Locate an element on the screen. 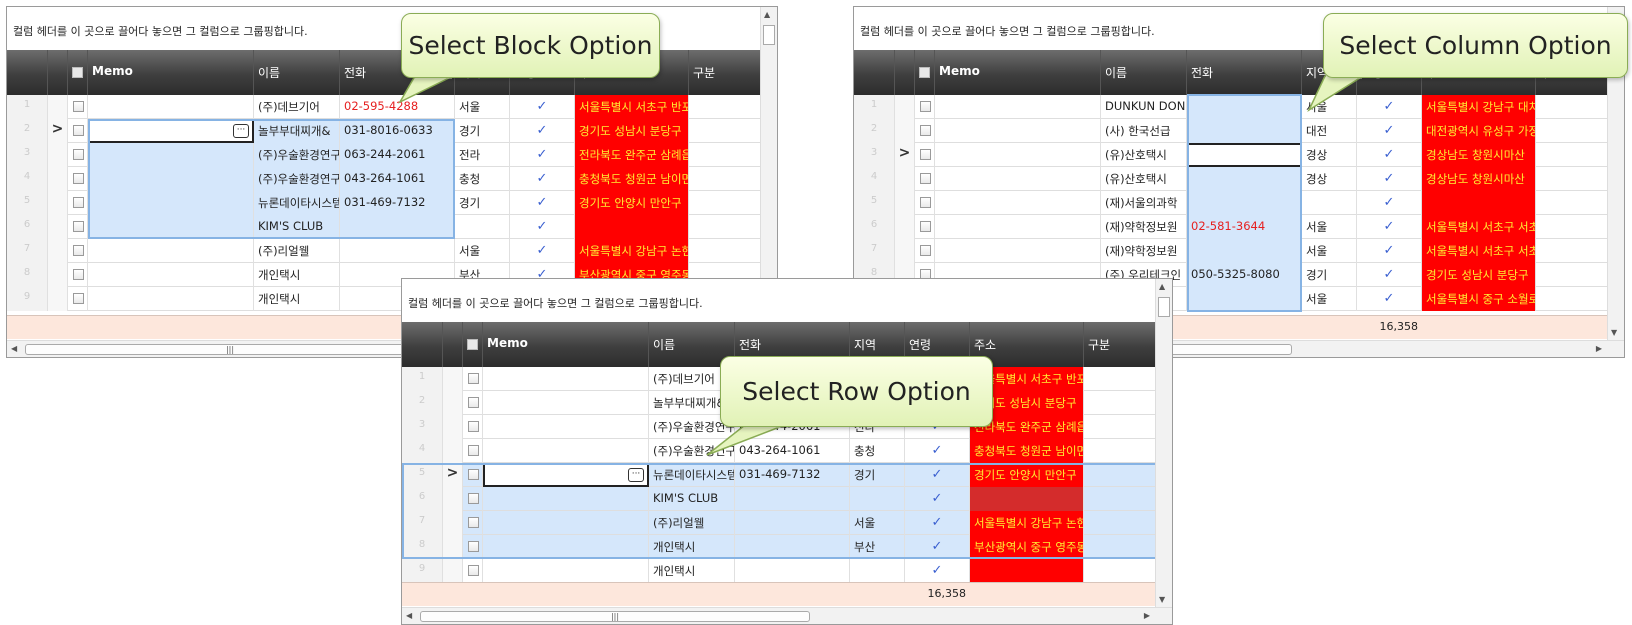 This screenshot has width=1632, height=625. region-cell: 서울 is located at coordinates (1329, 299).